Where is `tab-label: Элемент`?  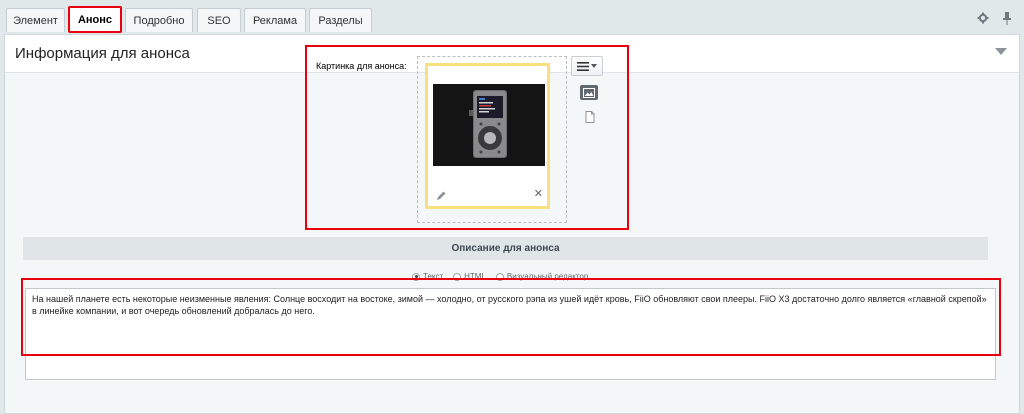 tab-label: Элемент is located at coordinates (35, 20).